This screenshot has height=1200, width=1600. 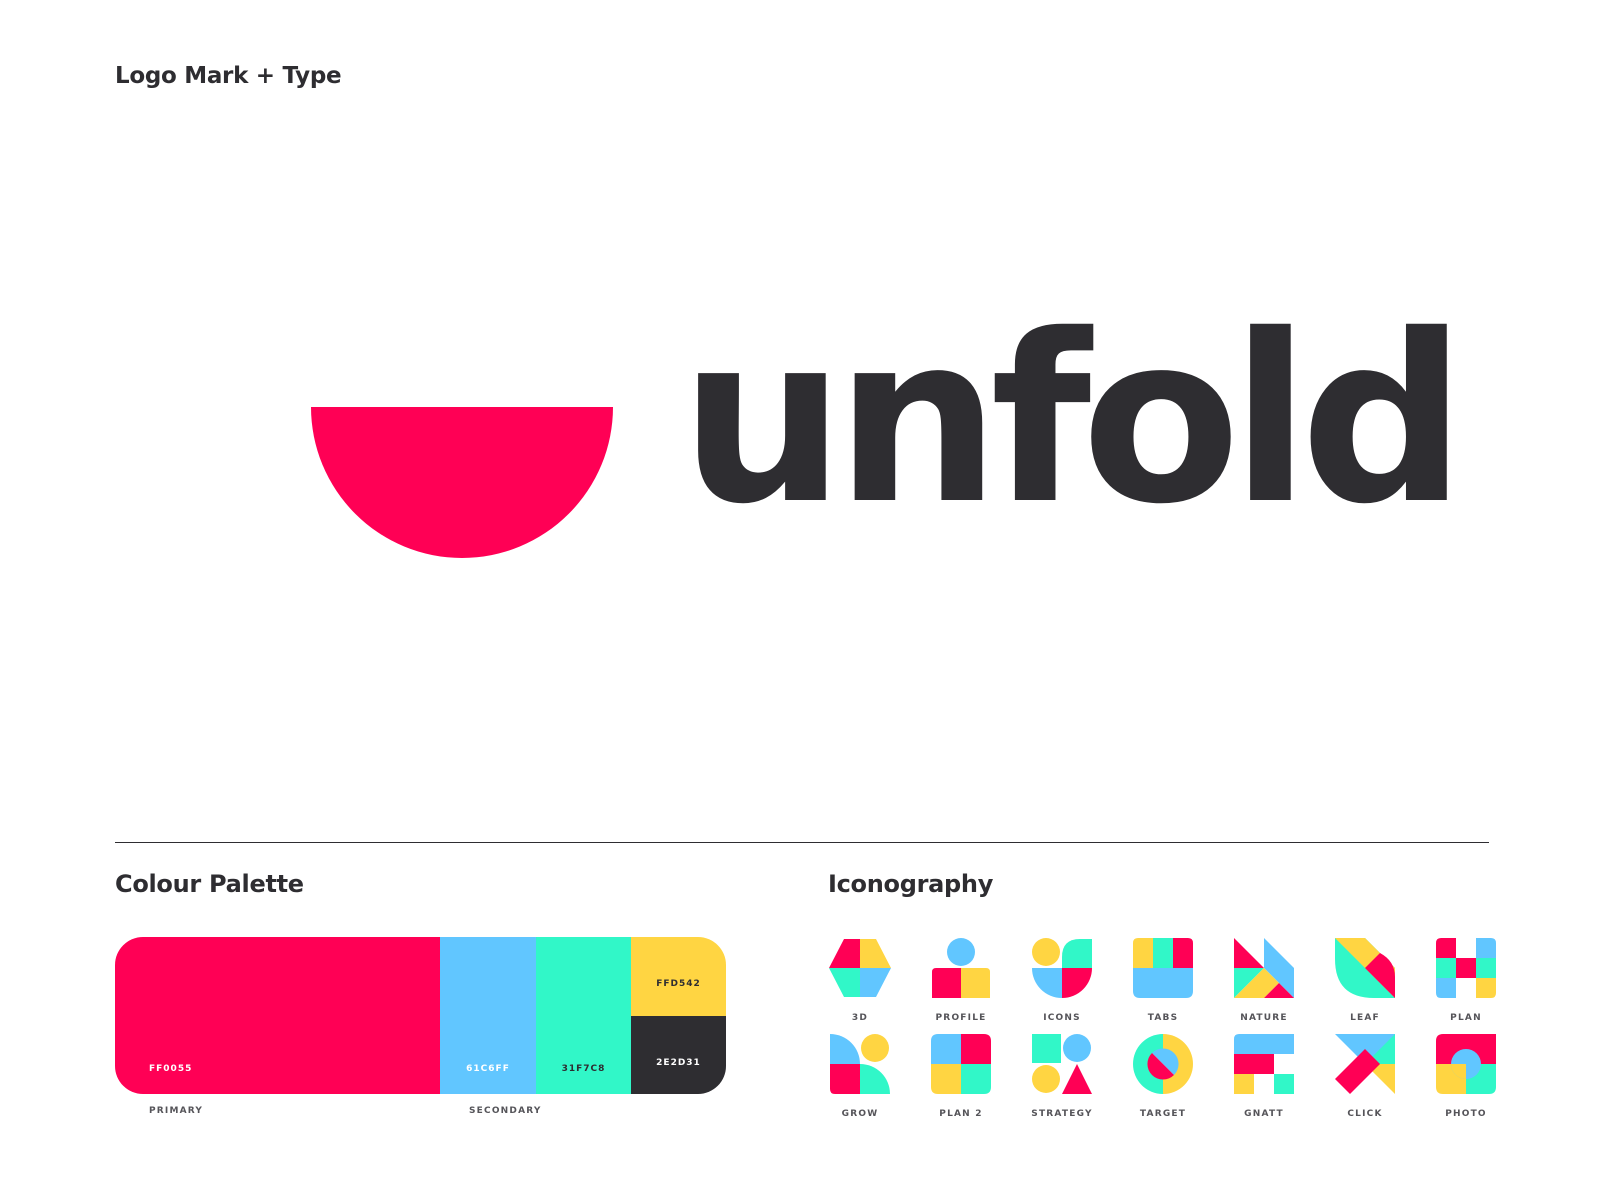 I want to click on plan-icon, so click(x=1466, y=968).